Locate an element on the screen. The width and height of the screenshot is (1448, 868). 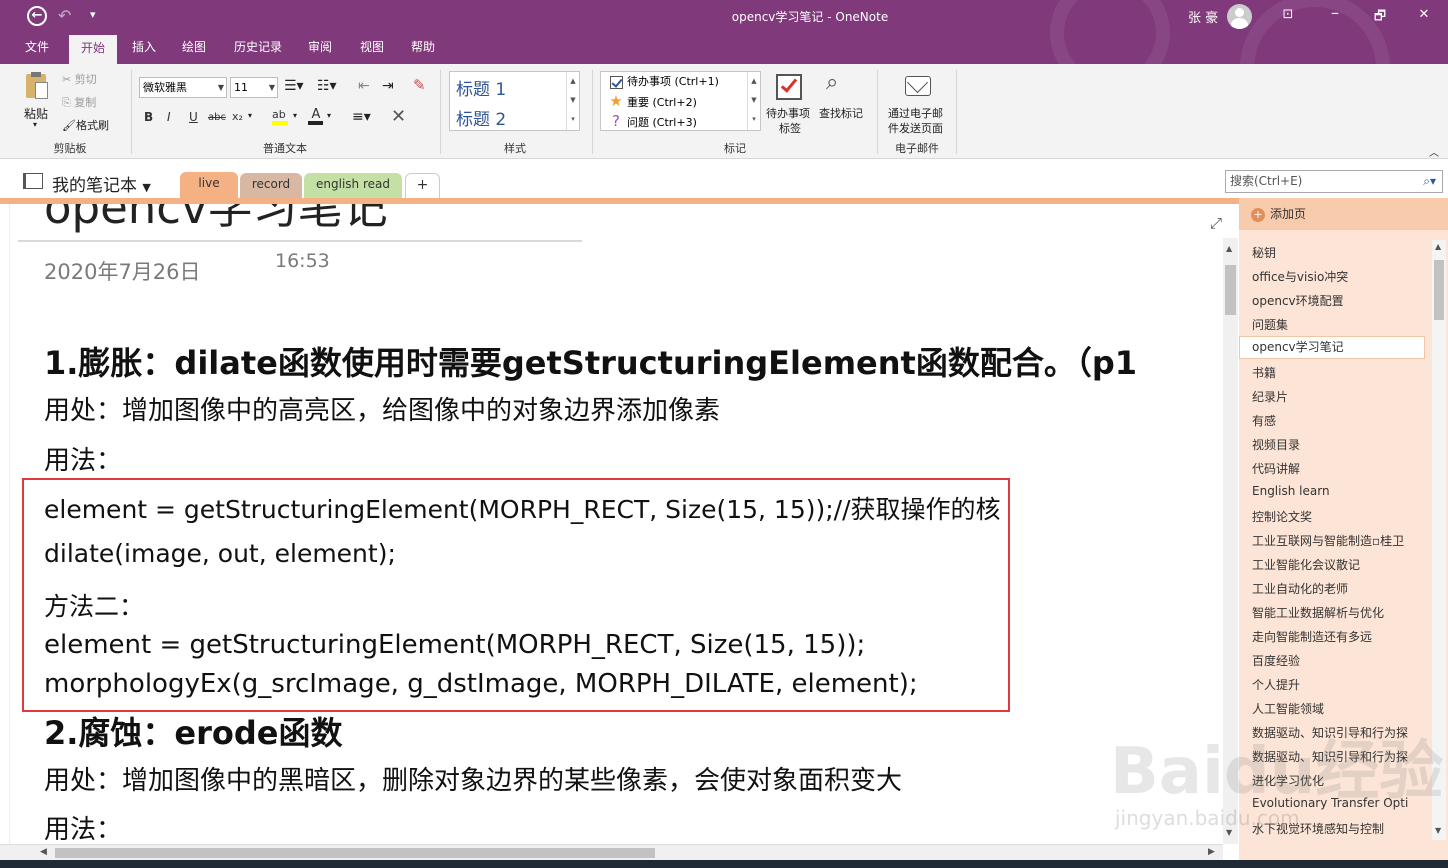
subscript-dropdown-icon: ▾ is located at coordinates (250, 115).